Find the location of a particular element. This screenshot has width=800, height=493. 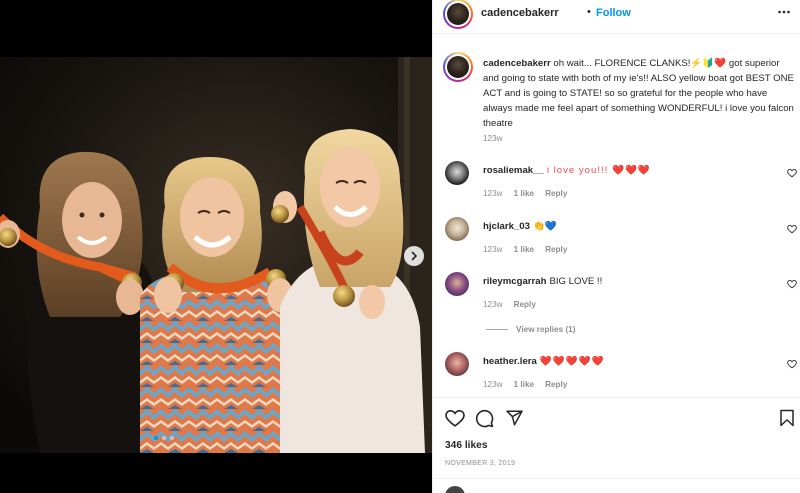

next-arrow-icon is located at coordinates (414, 256).